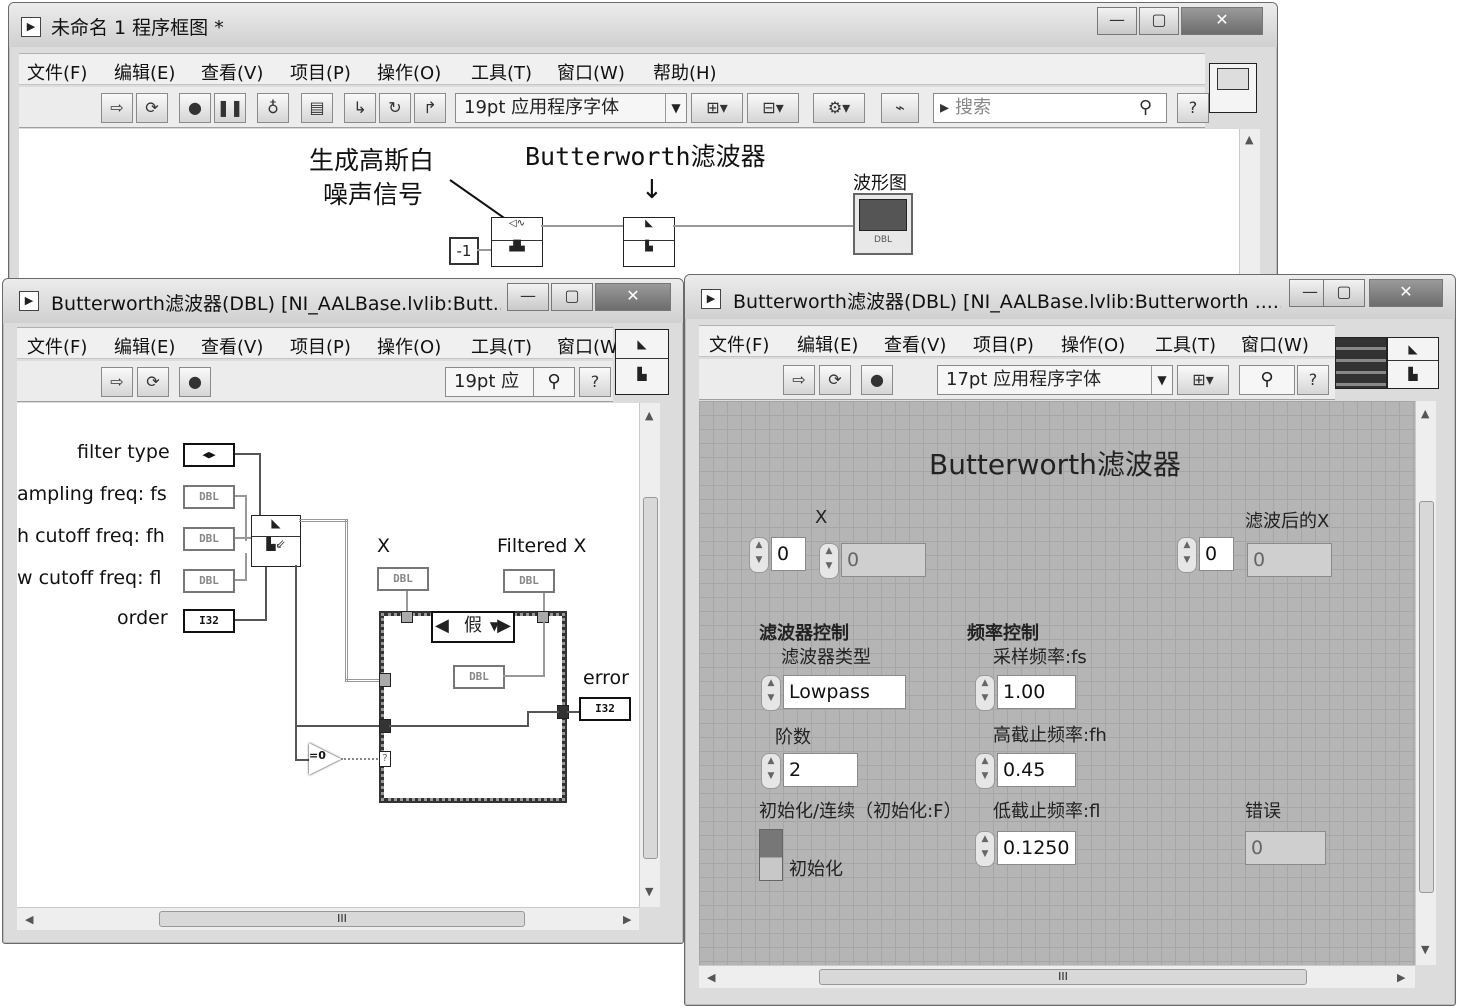  I want to click on clean-up-diagram-button: ⌁, so click(900, 108).